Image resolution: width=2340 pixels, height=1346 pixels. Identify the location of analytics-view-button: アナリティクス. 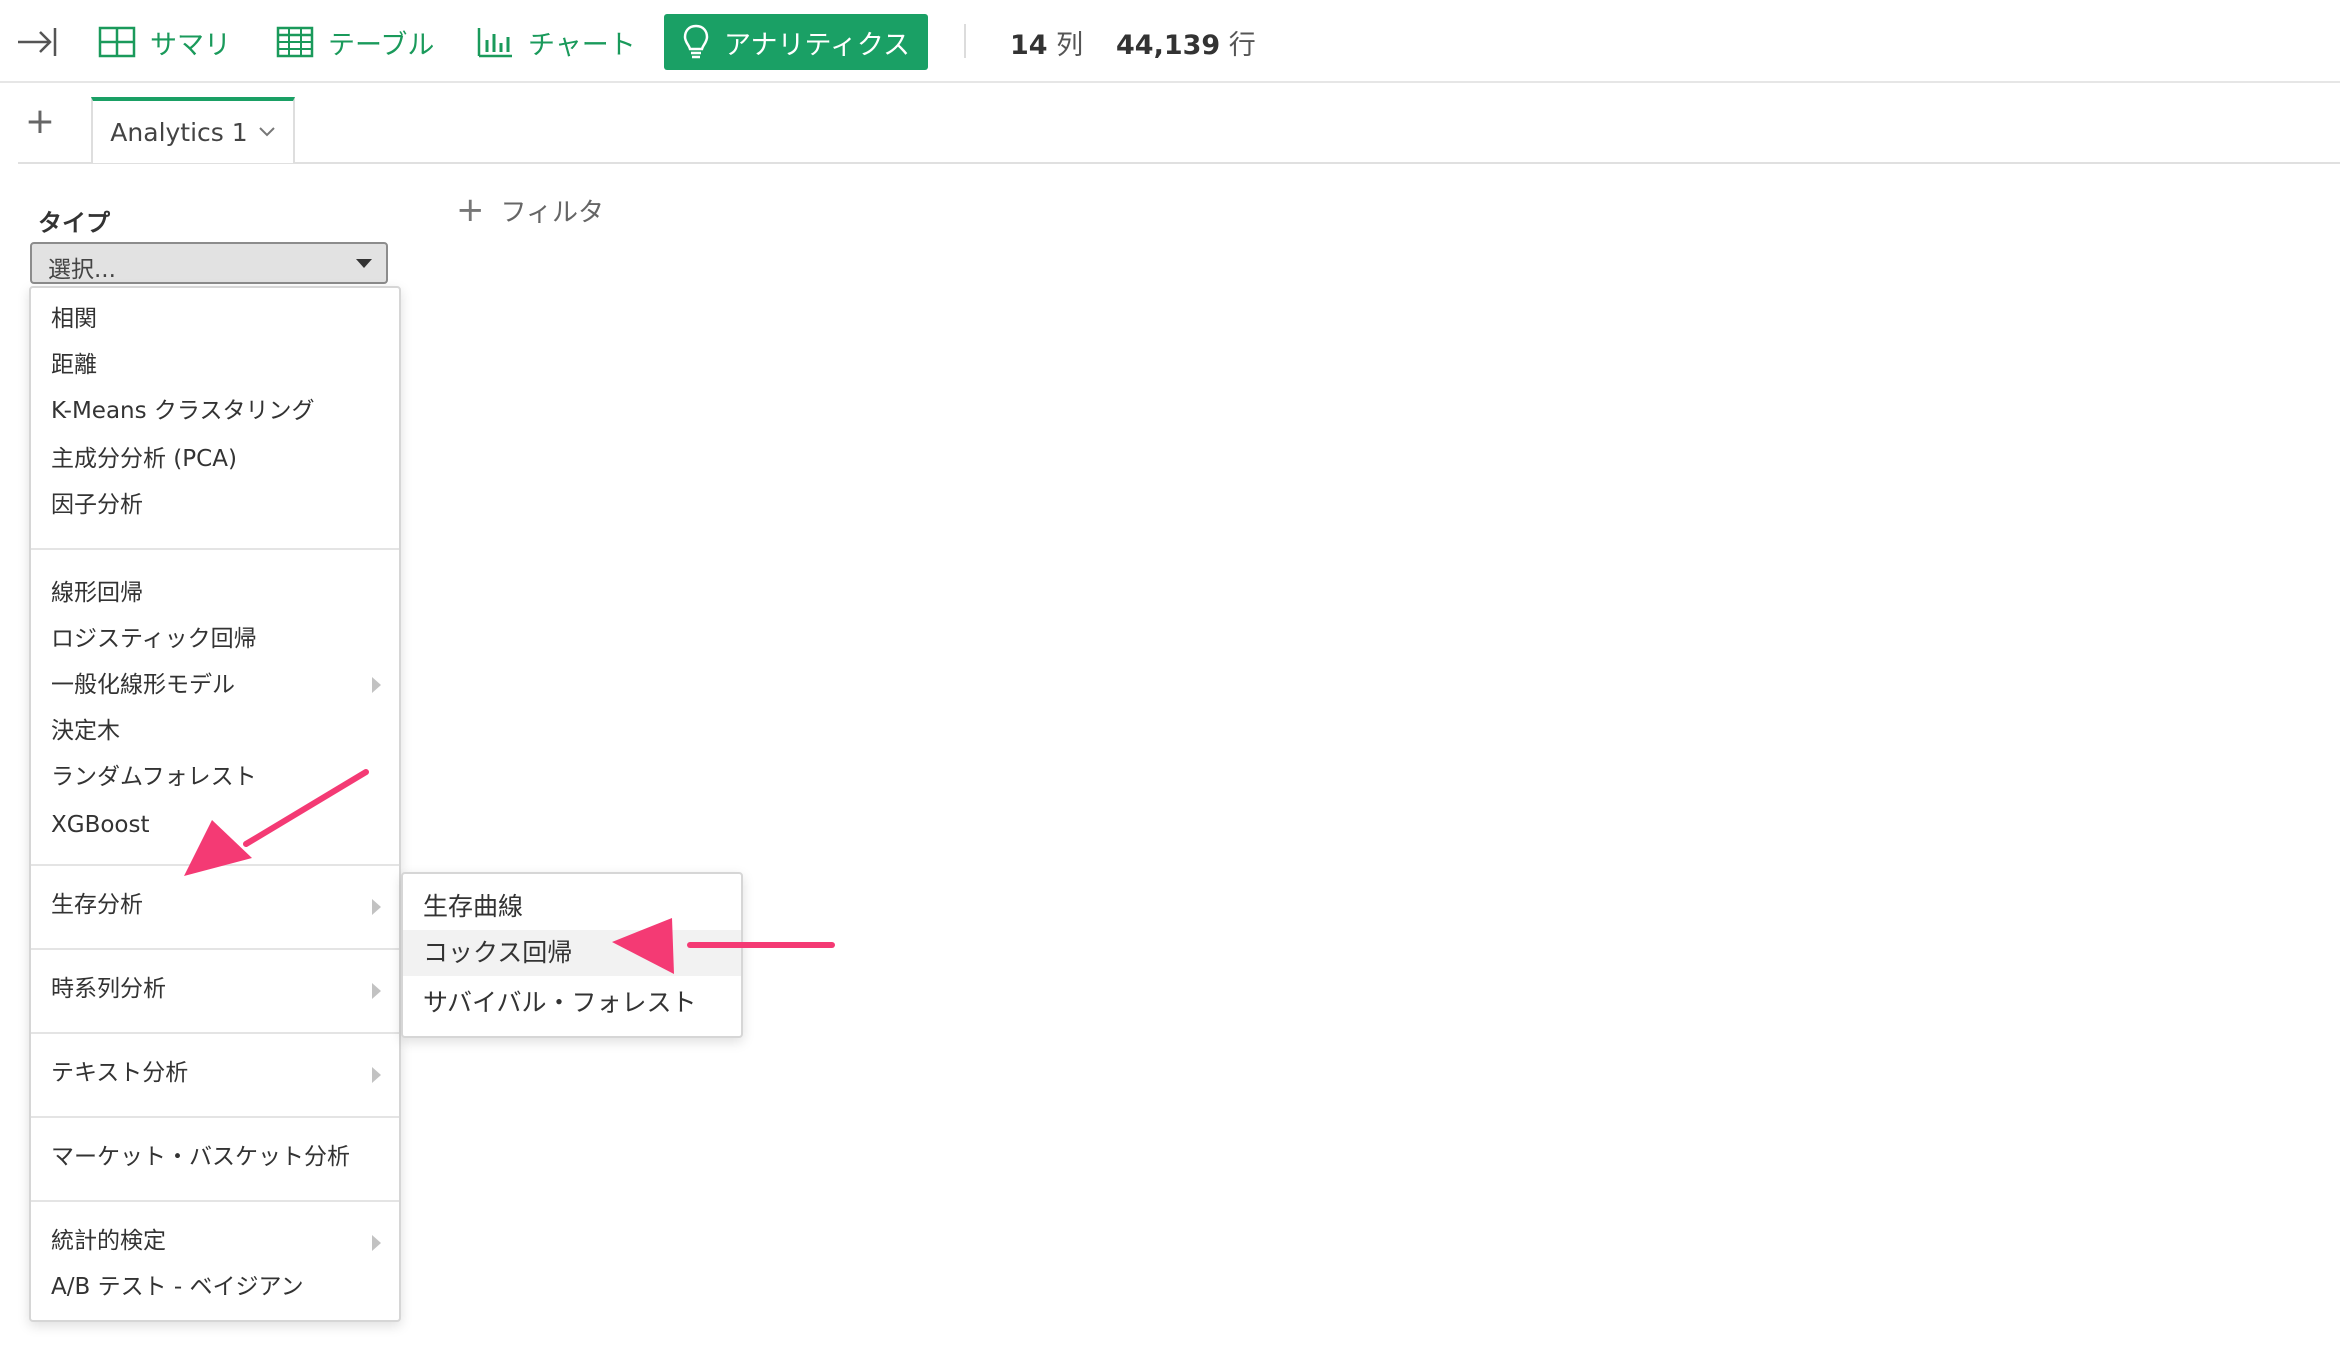
(796, 42).